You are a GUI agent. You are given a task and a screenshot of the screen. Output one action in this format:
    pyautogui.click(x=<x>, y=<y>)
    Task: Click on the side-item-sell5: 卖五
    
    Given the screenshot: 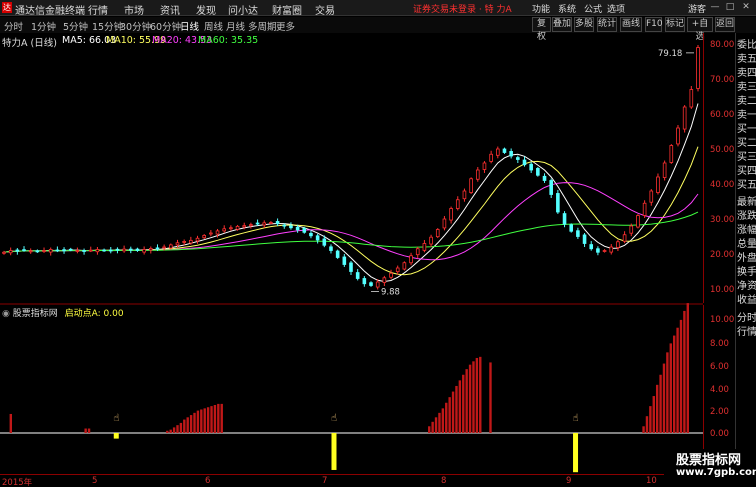 What is the action you would take?
    pyautogui.click(x=746, y=57)
    